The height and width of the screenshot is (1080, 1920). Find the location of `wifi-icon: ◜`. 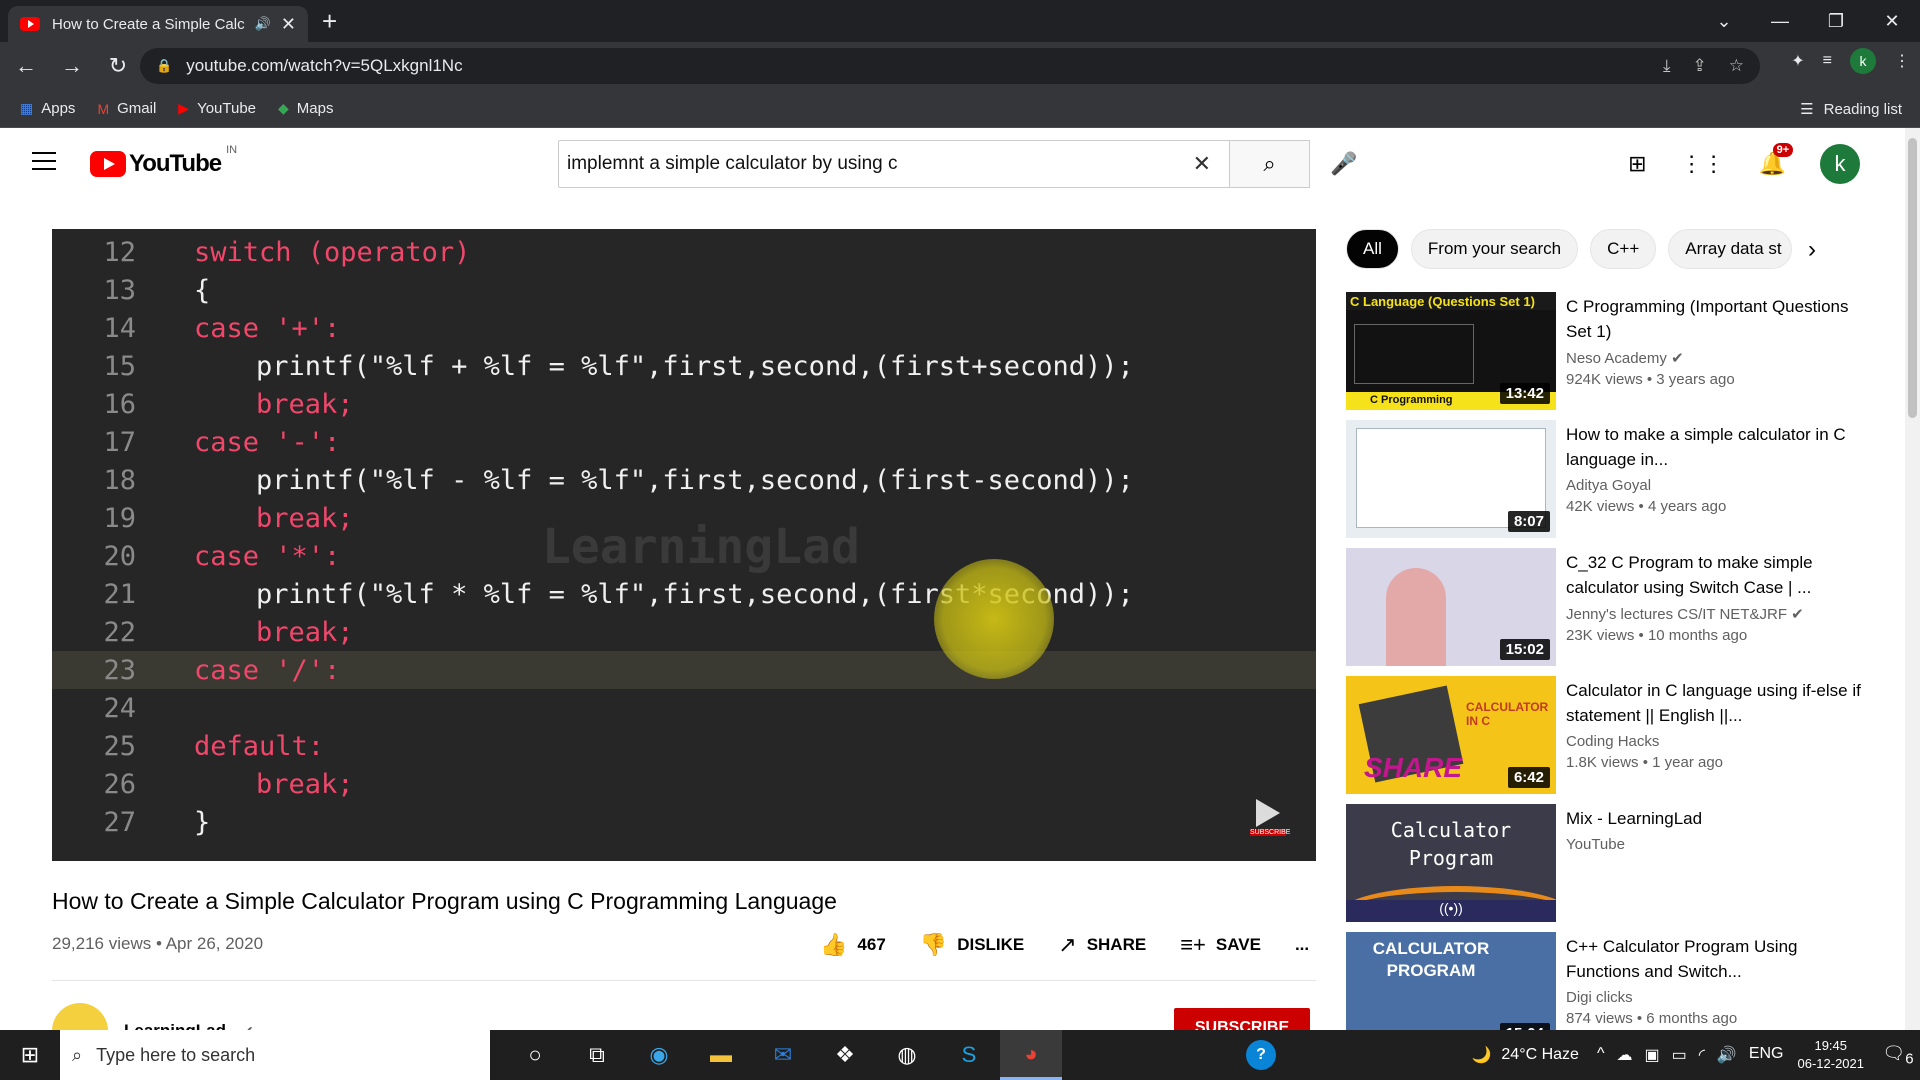

wifi-icon: ◜ is located at coordinates (1702, 1055).